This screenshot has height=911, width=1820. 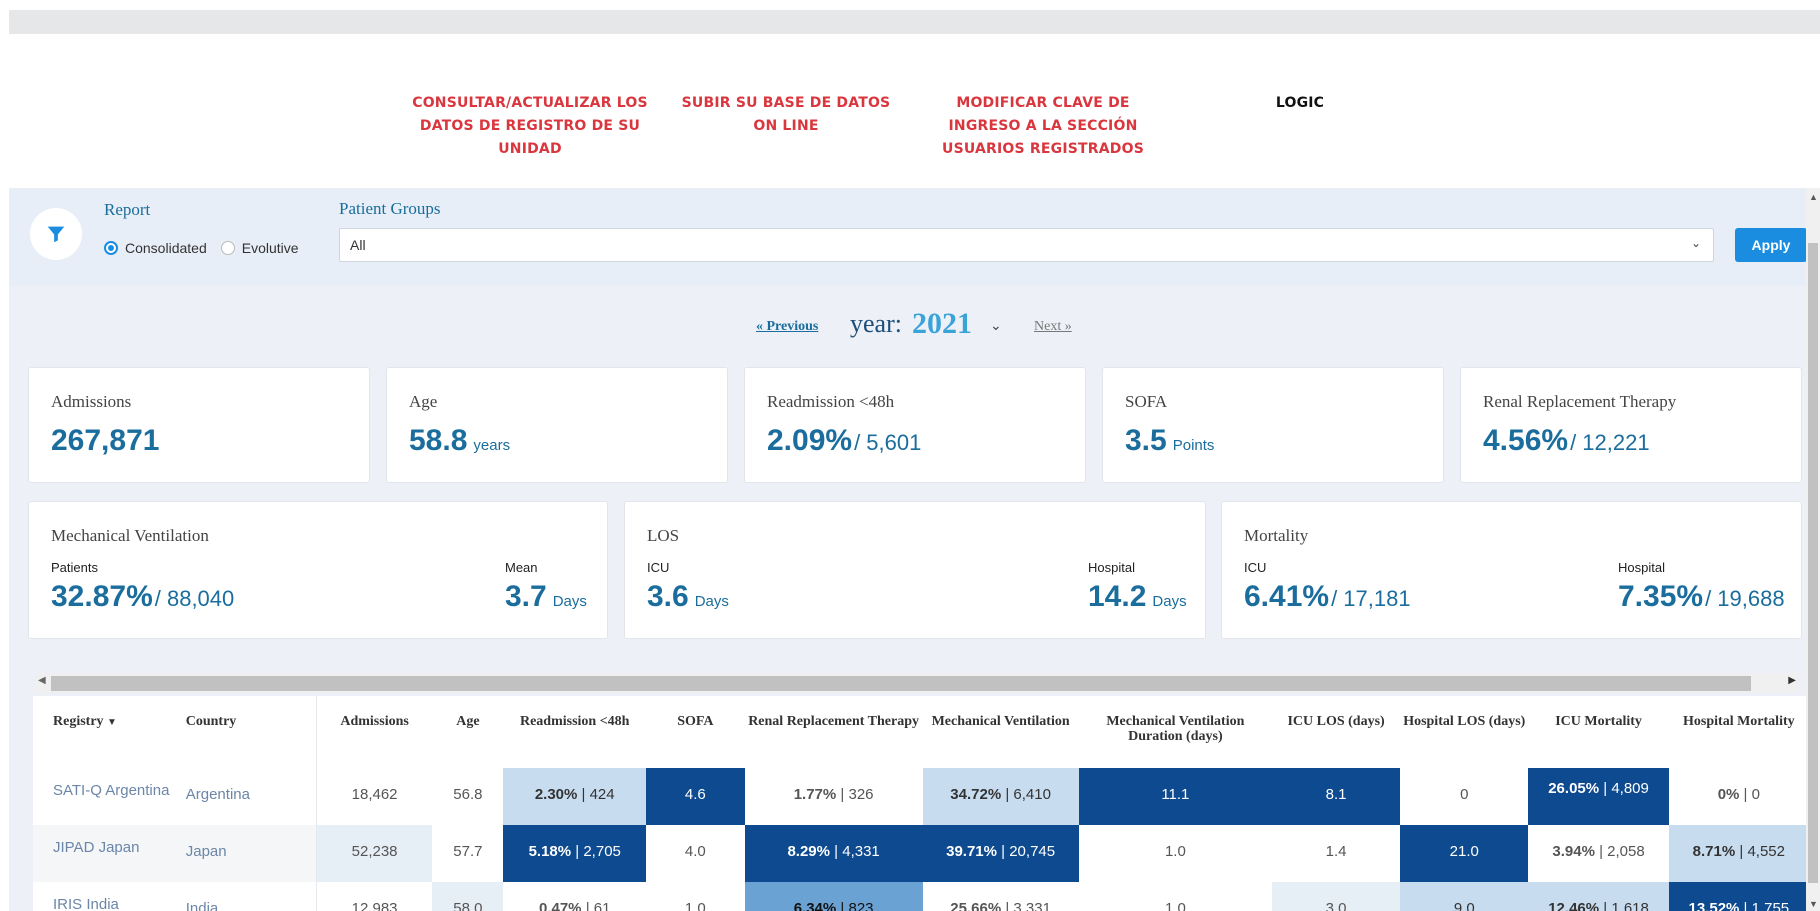 What do you see at coordinates (1598, 796) in the screenshot?
I see `icu-mortality-cell: 26.05% | 4,809` at bounding box center [1598, 796].